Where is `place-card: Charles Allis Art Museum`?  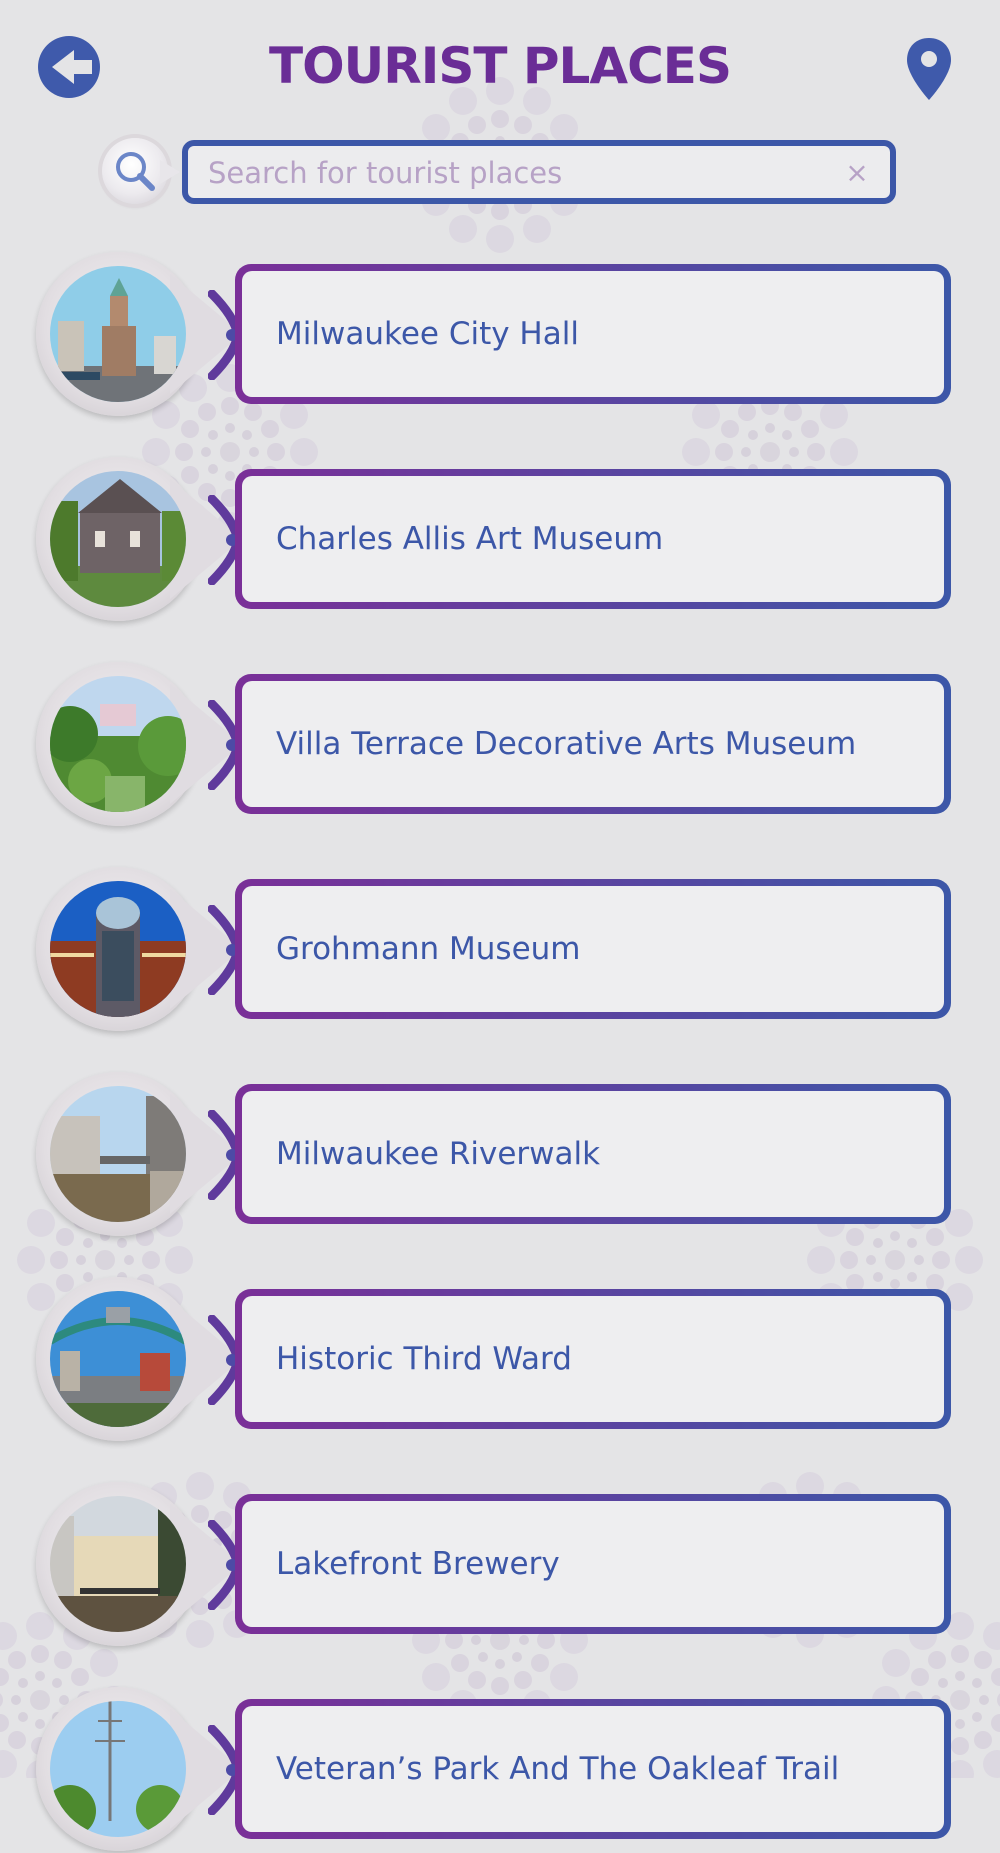
place-card: Charles Allis Art Museum is located at coordinates (593, 539).